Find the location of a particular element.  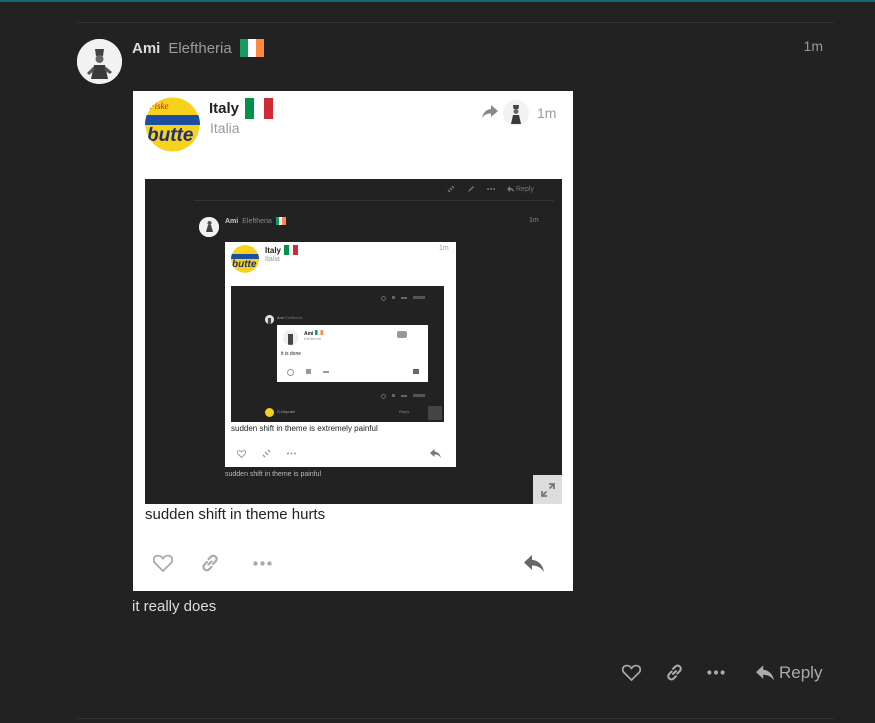

deep-quote-avatar is located at coordinates (290, 337).